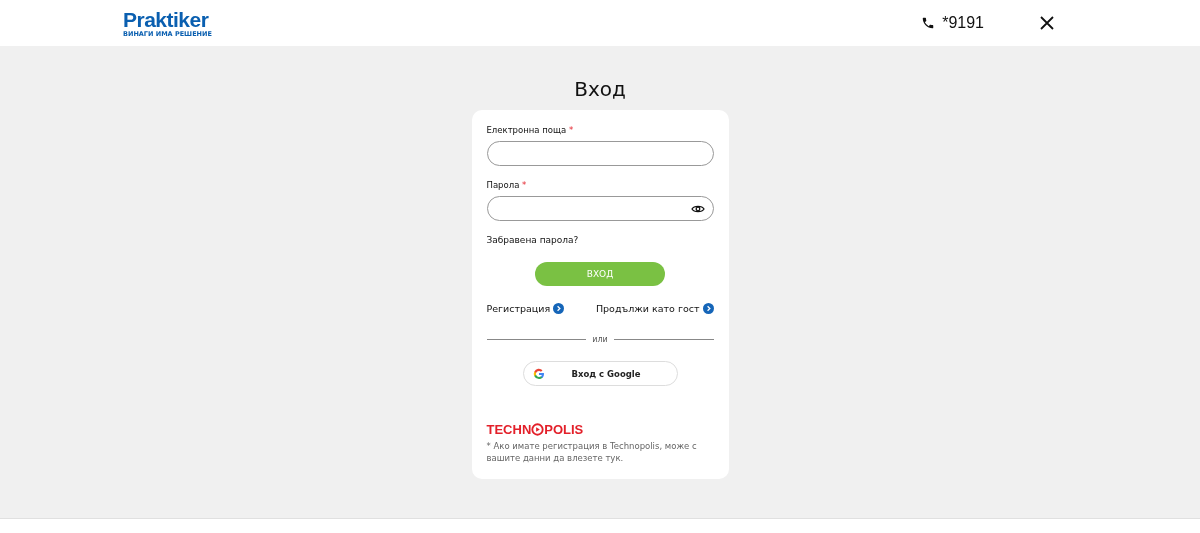  What do you see at coordinates (963, 23) in the screenshot?
I see `phone-number: *9191` at bounding box center [963, 23].